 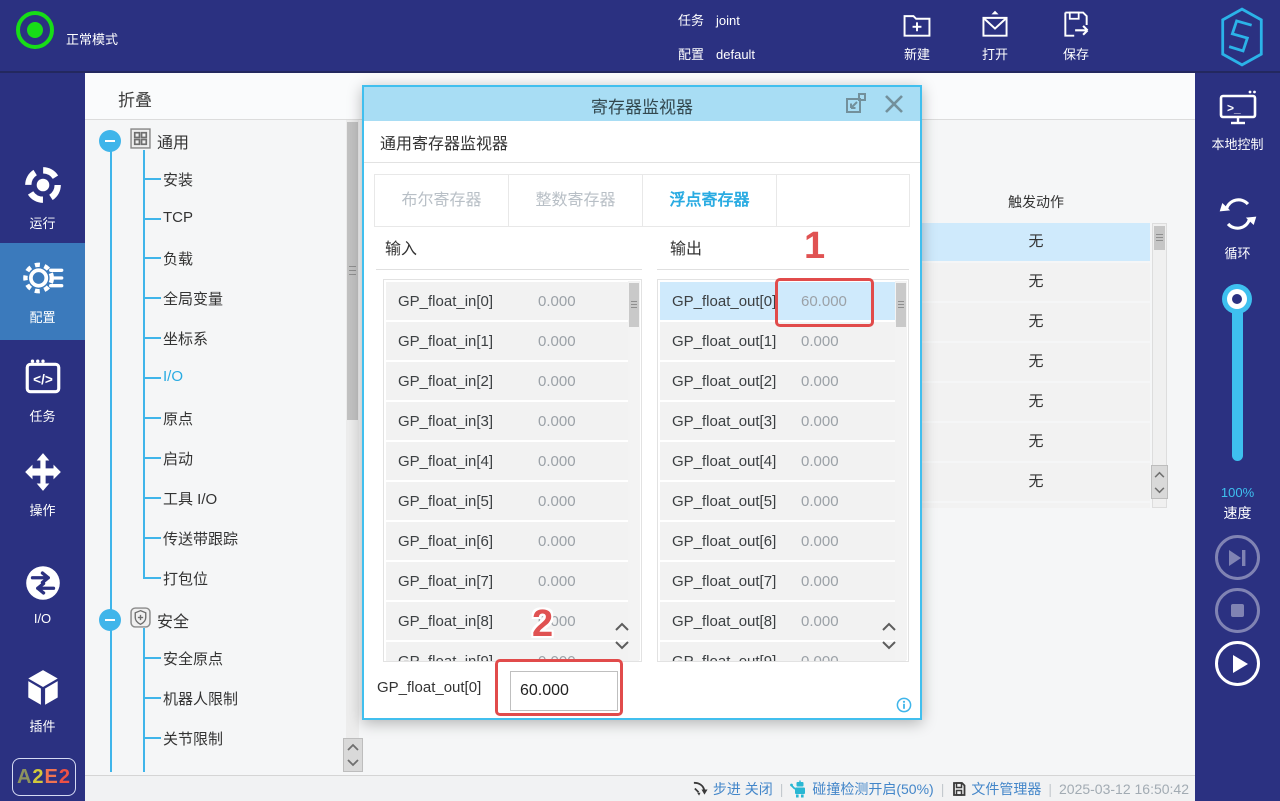 I want to click on config-value: default, so click(x=736, y=54).